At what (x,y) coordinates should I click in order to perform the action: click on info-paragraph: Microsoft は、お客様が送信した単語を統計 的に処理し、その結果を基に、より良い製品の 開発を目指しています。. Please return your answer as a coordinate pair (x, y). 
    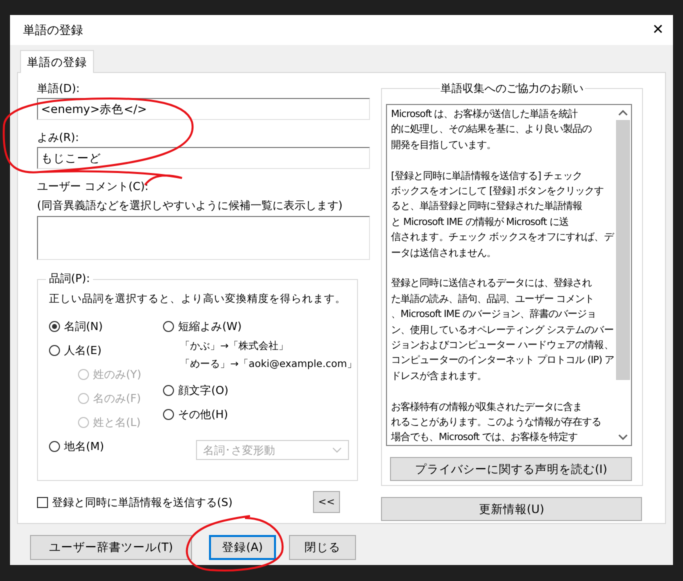
    Looking at the image, I should click on (491, 130).